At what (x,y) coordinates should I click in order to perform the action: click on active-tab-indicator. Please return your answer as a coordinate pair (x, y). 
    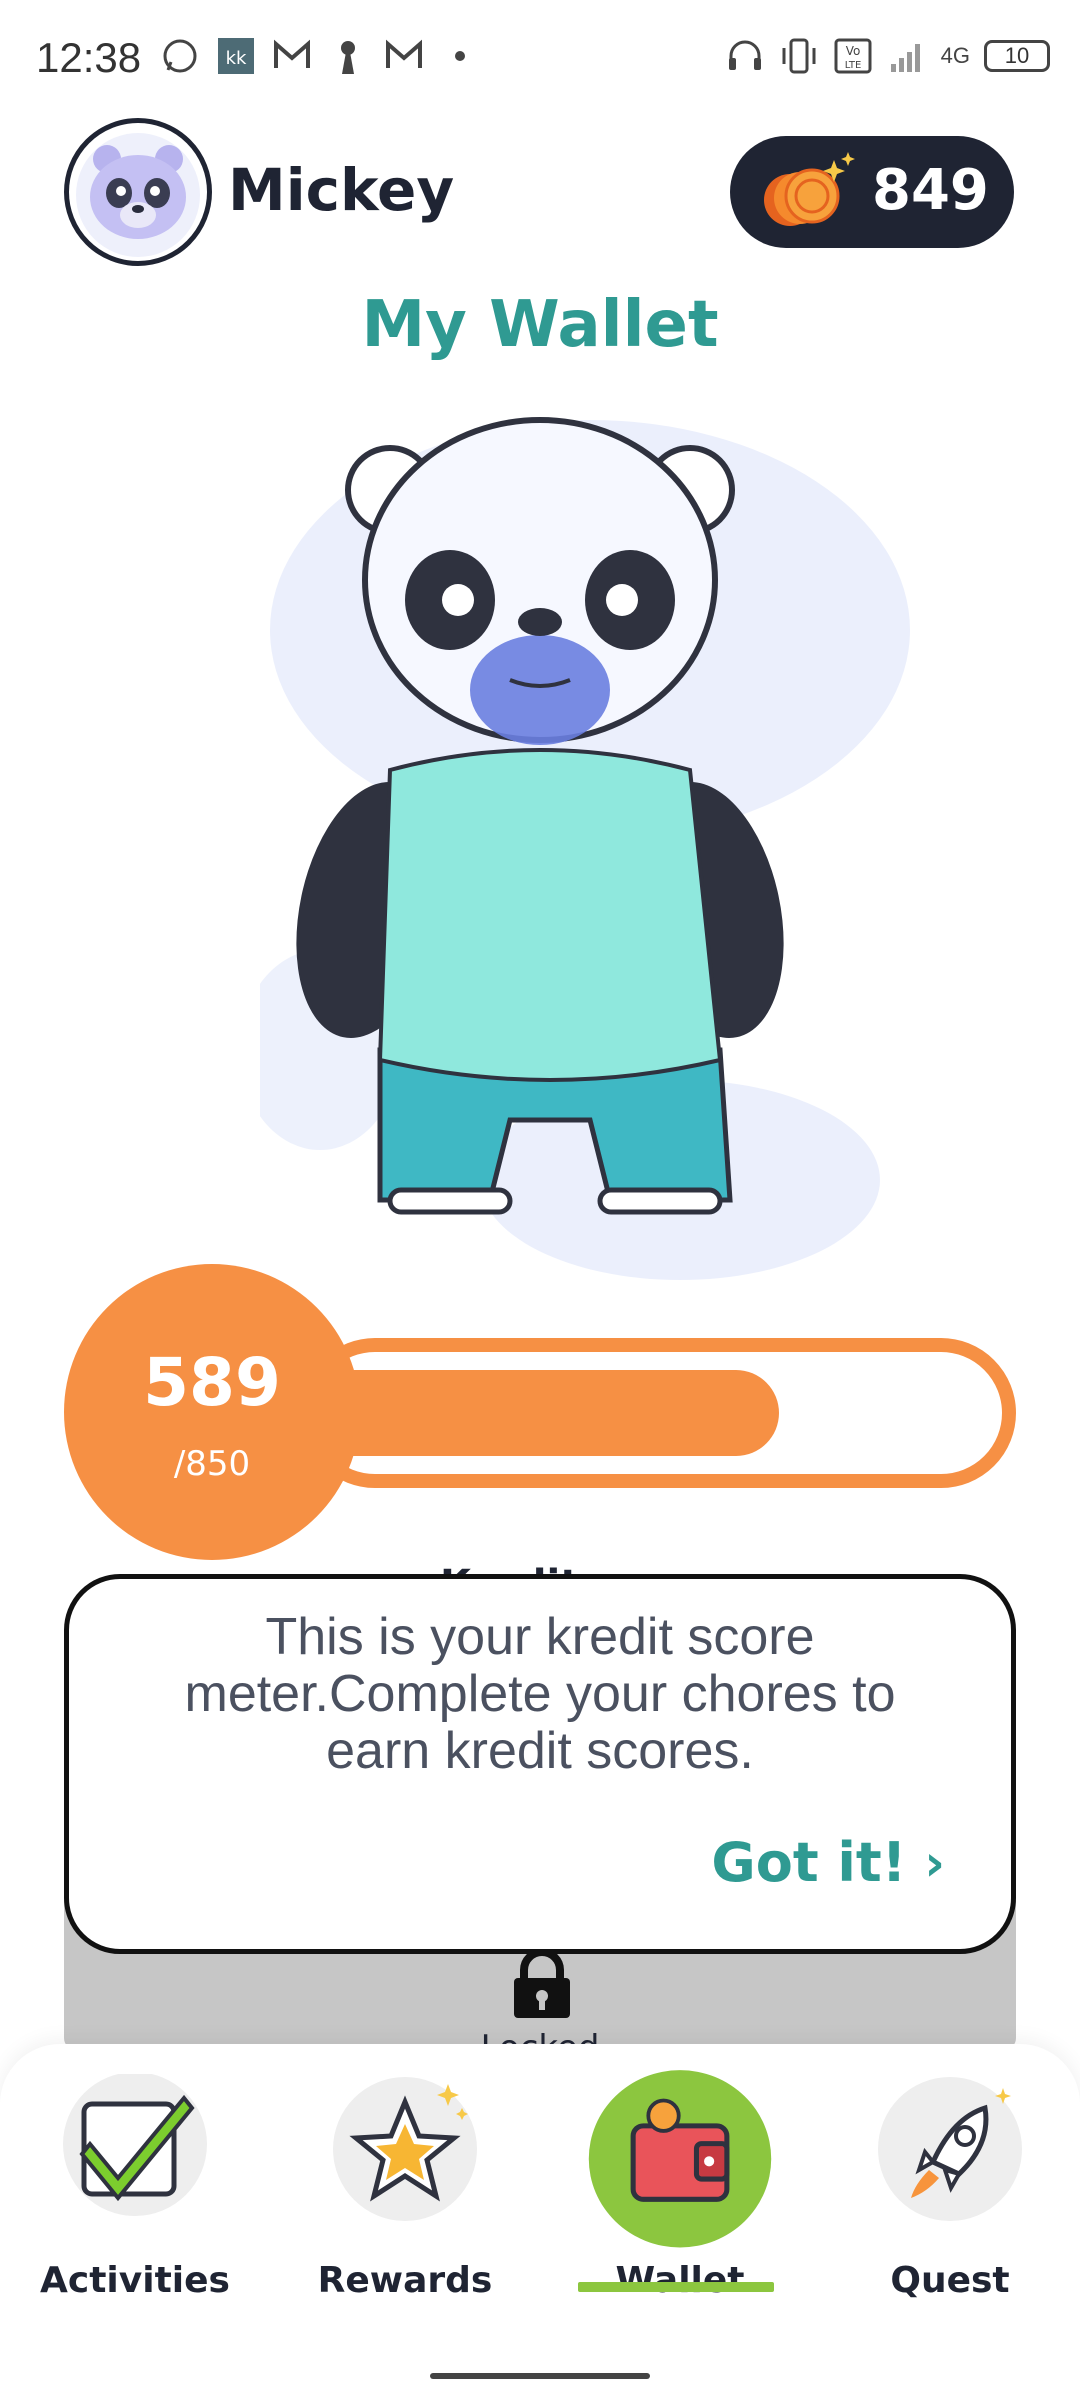
    Looking at the image, I should click on (676, 2287).